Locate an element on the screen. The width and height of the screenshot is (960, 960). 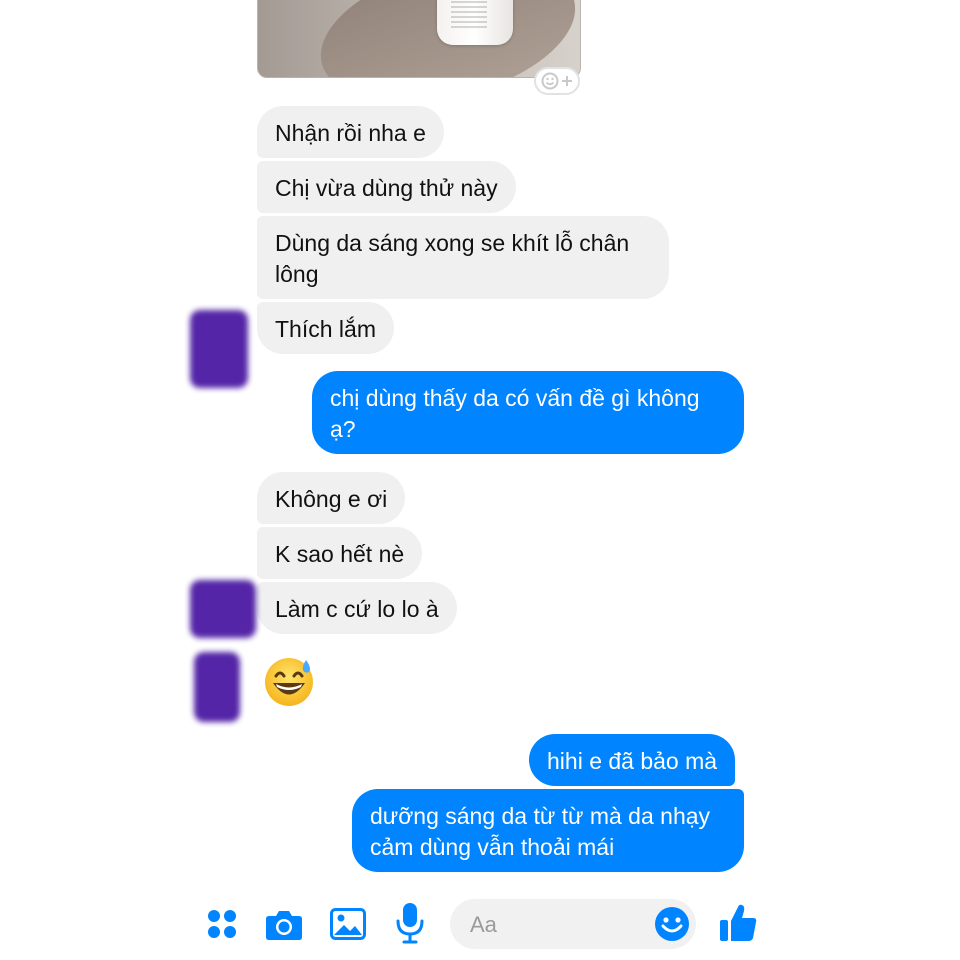
incoming-message: Thích lắm is located at coordinates (325, 328).